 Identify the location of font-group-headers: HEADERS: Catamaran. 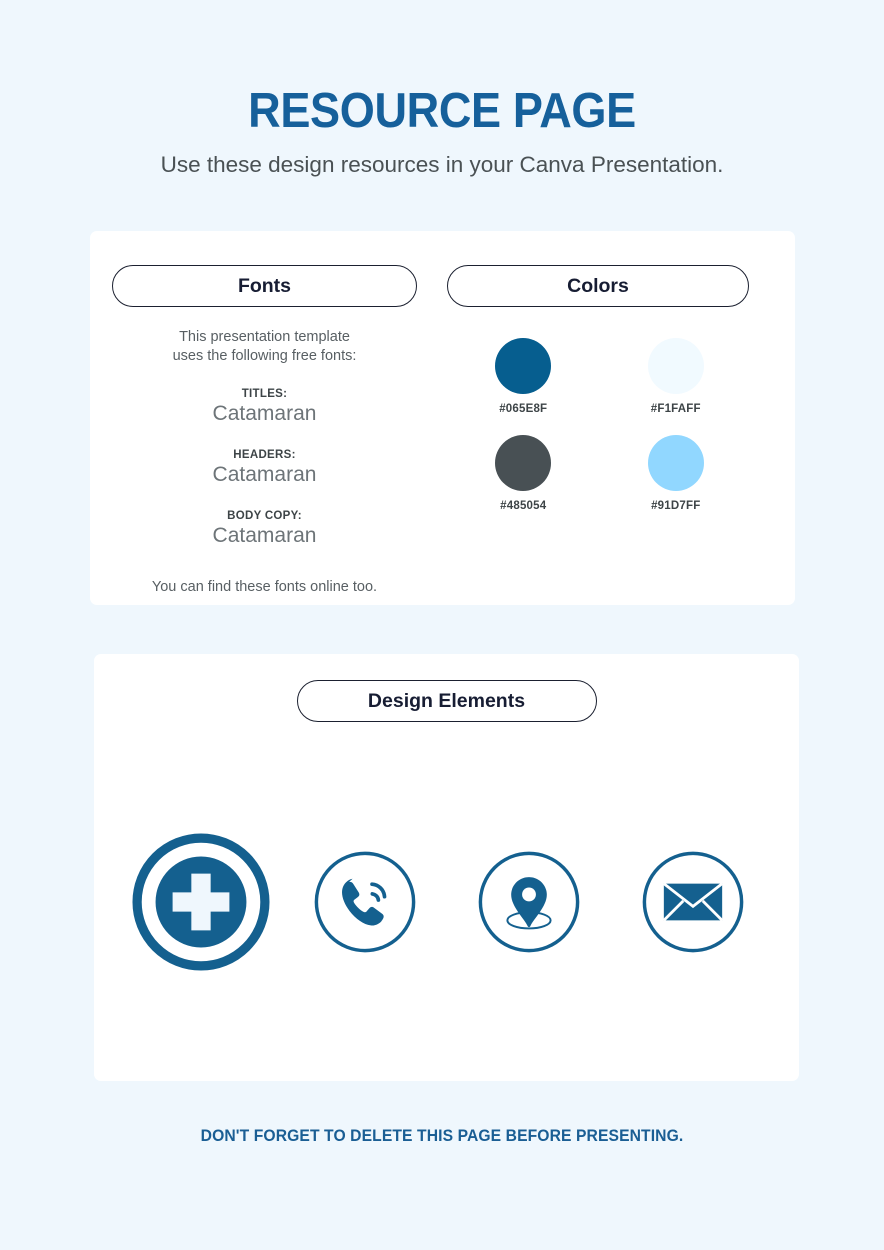
(264, 468).